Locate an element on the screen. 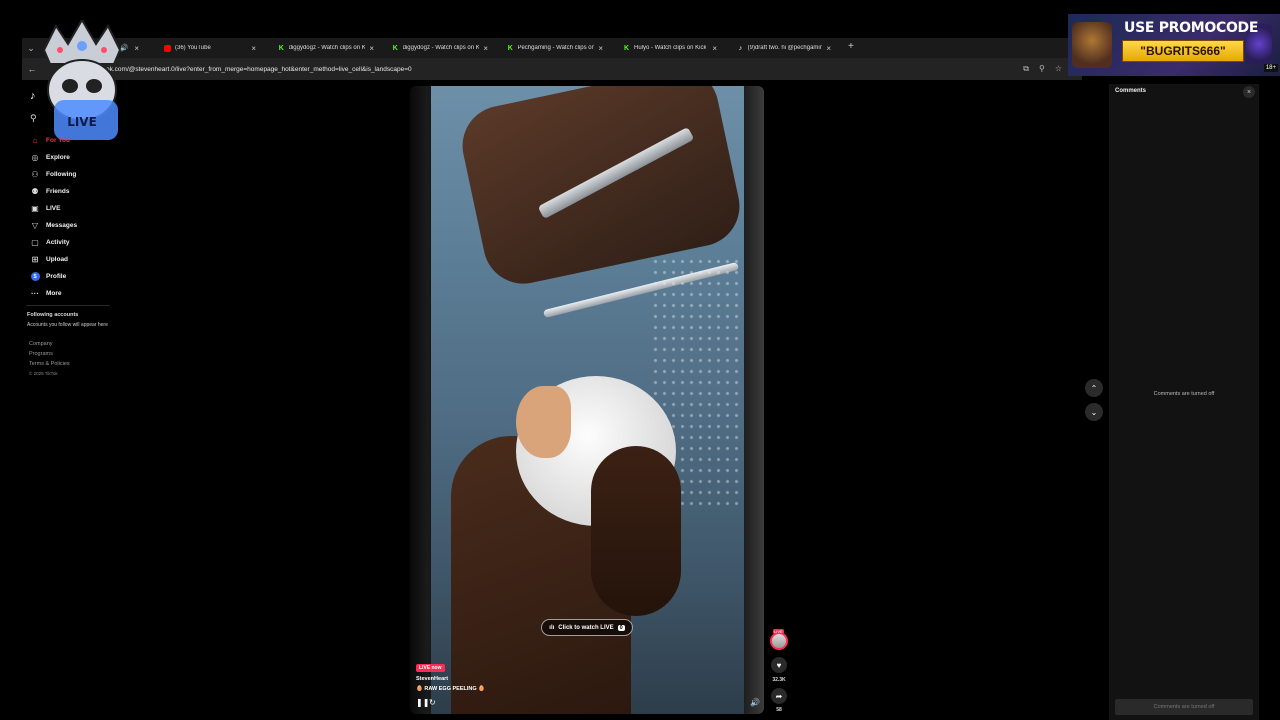 This screenshot has height=720, width=1280. new-tab-plus-icon: + is located at coordinates (851, 46).